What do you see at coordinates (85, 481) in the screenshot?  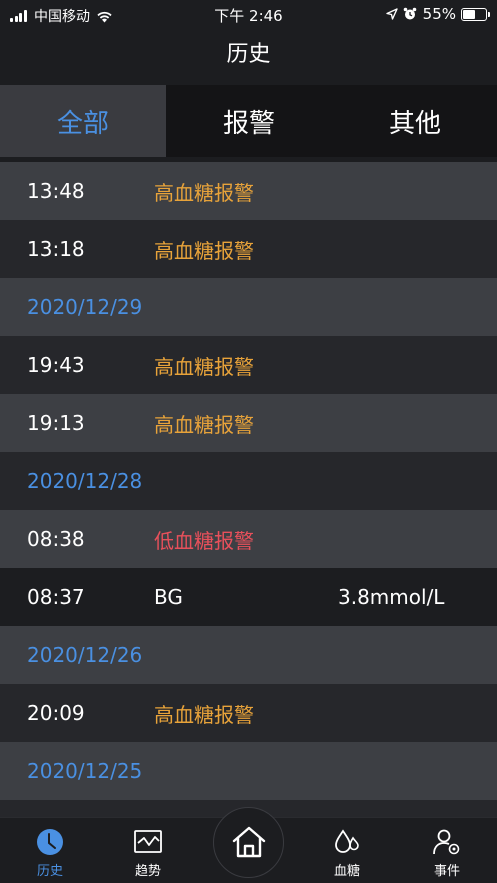 I see `date-label: 2020/12/28` at bounding box center [85, 481].